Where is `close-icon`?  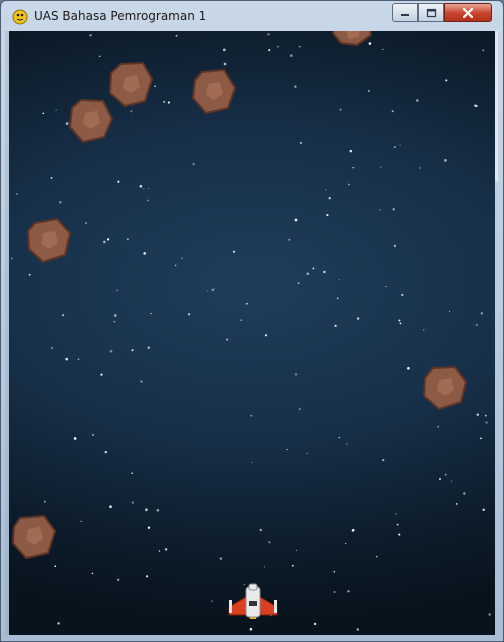
close-icon is located at coordinates (468, 12).